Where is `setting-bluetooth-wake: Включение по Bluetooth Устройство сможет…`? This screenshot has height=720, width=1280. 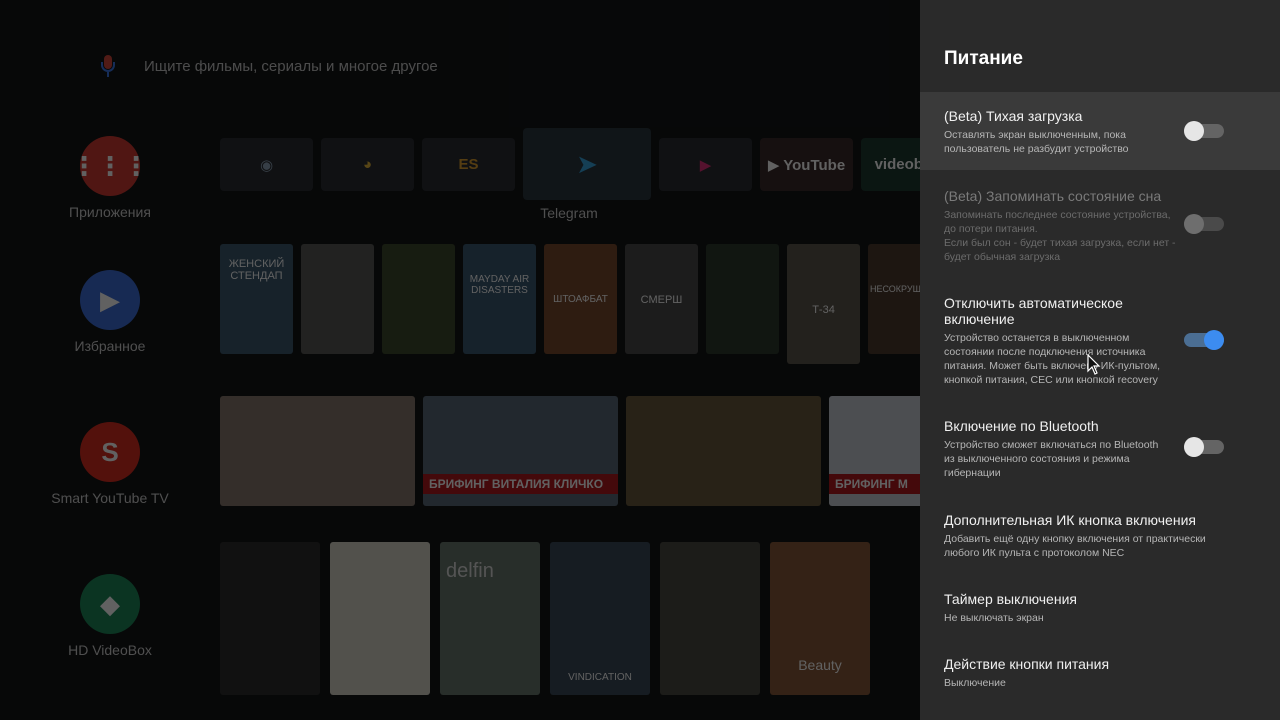
setting-bluetooth-wake: Включение по Bluetooth Устройство сможет… is located at coordinates (1100, 447).